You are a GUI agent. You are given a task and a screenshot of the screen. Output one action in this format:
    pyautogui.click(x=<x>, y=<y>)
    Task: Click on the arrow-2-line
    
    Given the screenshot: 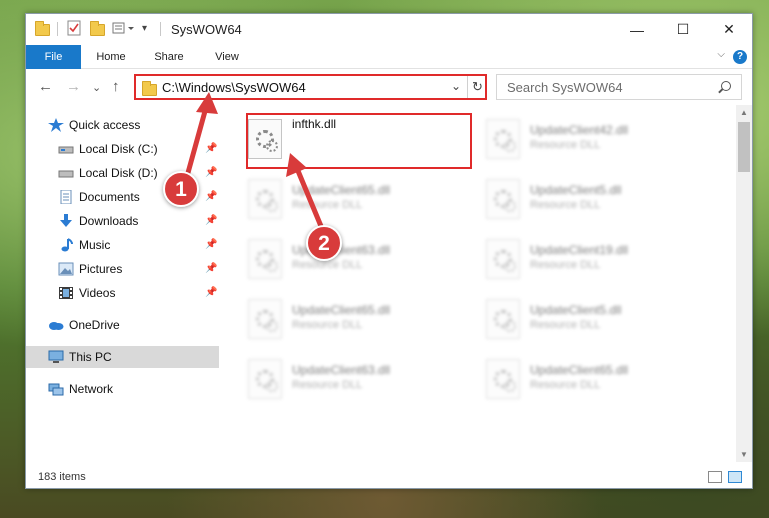 What is the action you would take?
    pyautogui.click(x=309, y=198)
    